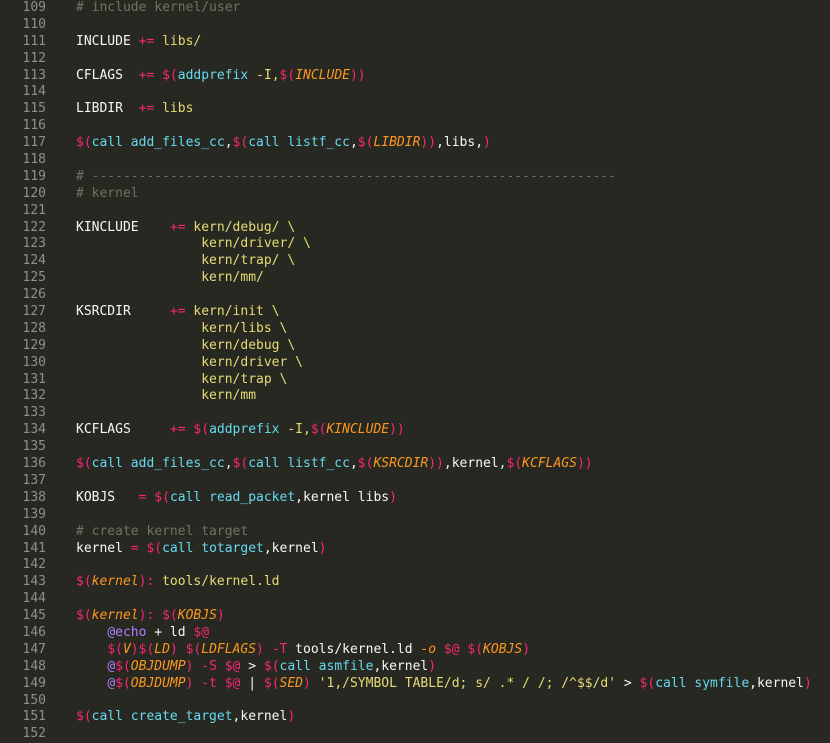 The image size is (830, 743). What do you see at coordinates (299, 143) in the screenshot?
I see `code-token: call listf_cc` at bounding box center [299, 143].